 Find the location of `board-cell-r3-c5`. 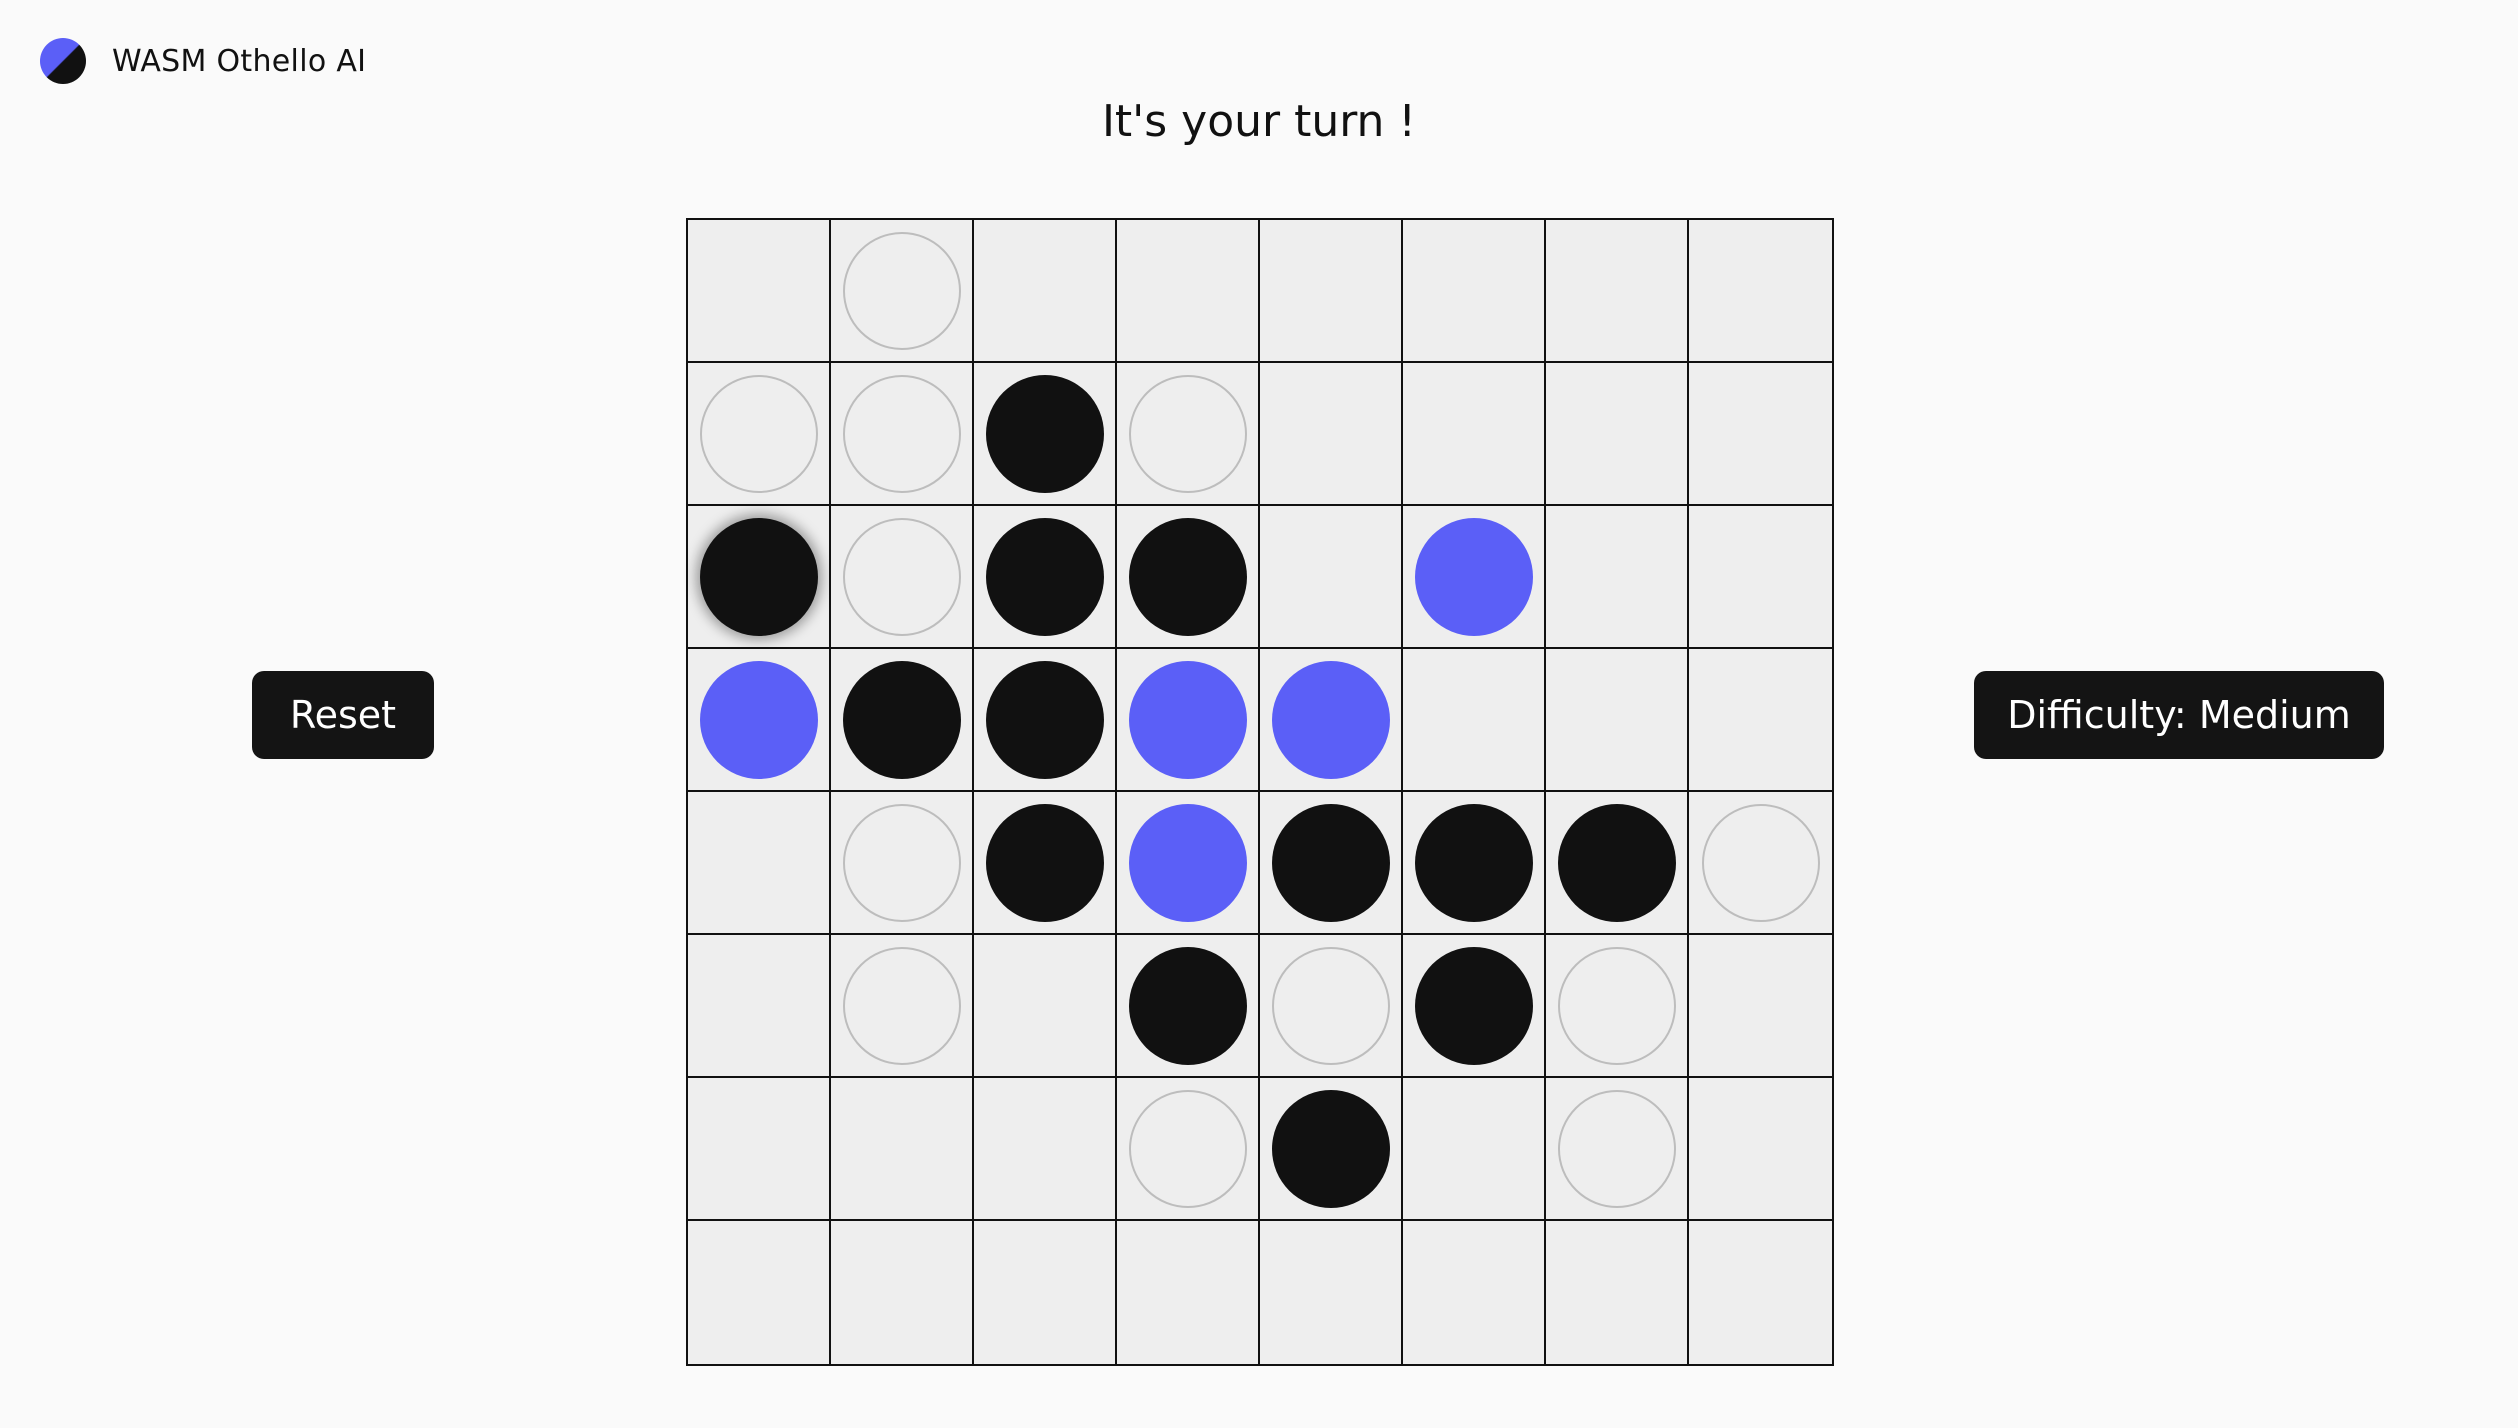

board-cell-r3-c5 is located at coordinates (1331, 577).